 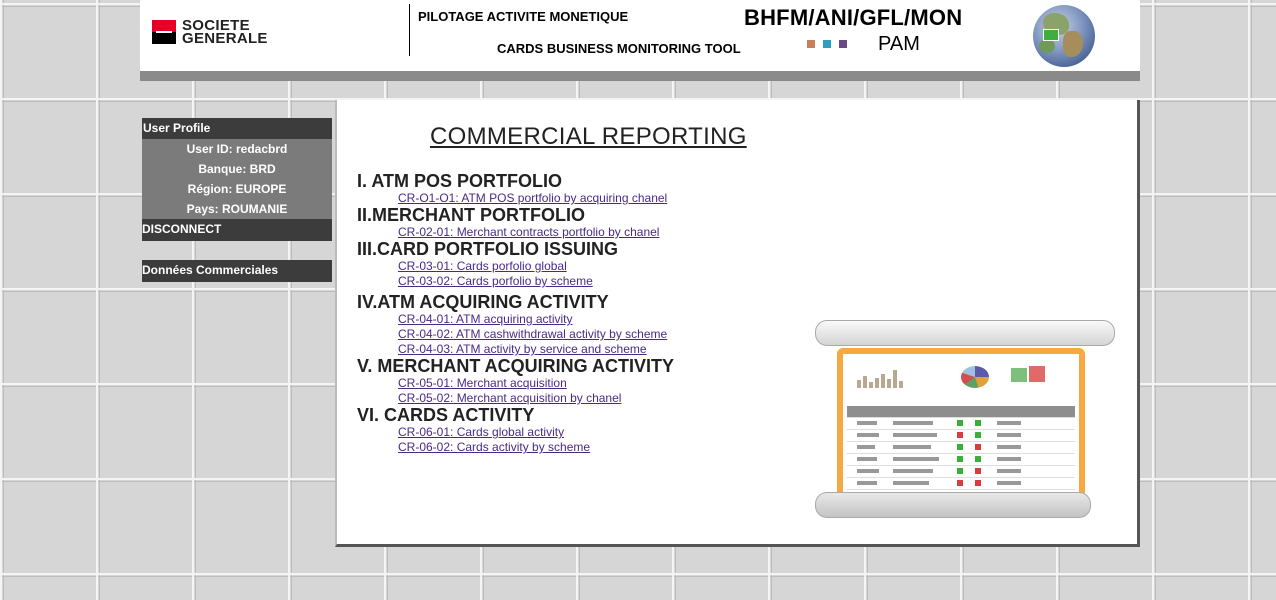 I want to click on report-link-cr-04-01: CR-04-01: ATM acquiring activity, so click(x=536, y=319).